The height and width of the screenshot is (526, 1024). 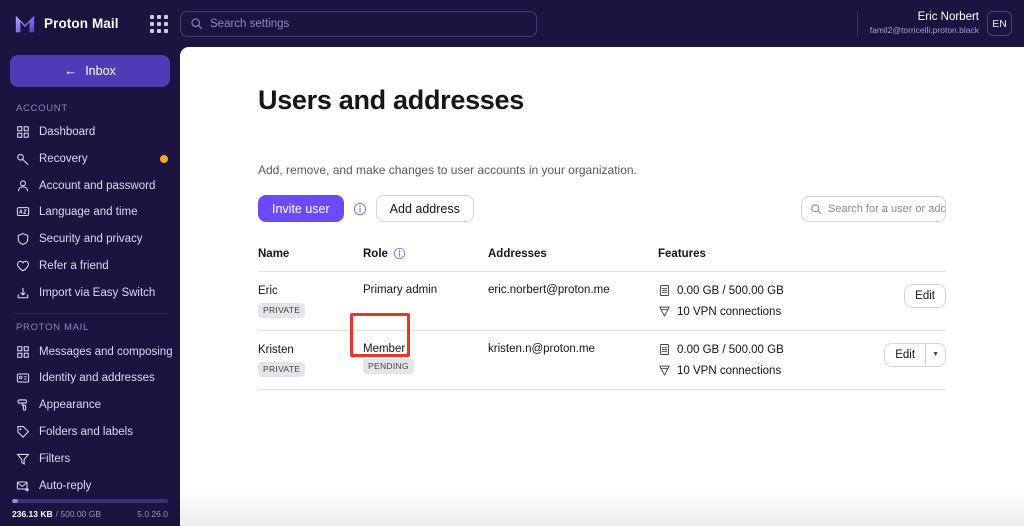 I want to click on feature-vpn: 10 VPN connections, so click(x=765, y=370).